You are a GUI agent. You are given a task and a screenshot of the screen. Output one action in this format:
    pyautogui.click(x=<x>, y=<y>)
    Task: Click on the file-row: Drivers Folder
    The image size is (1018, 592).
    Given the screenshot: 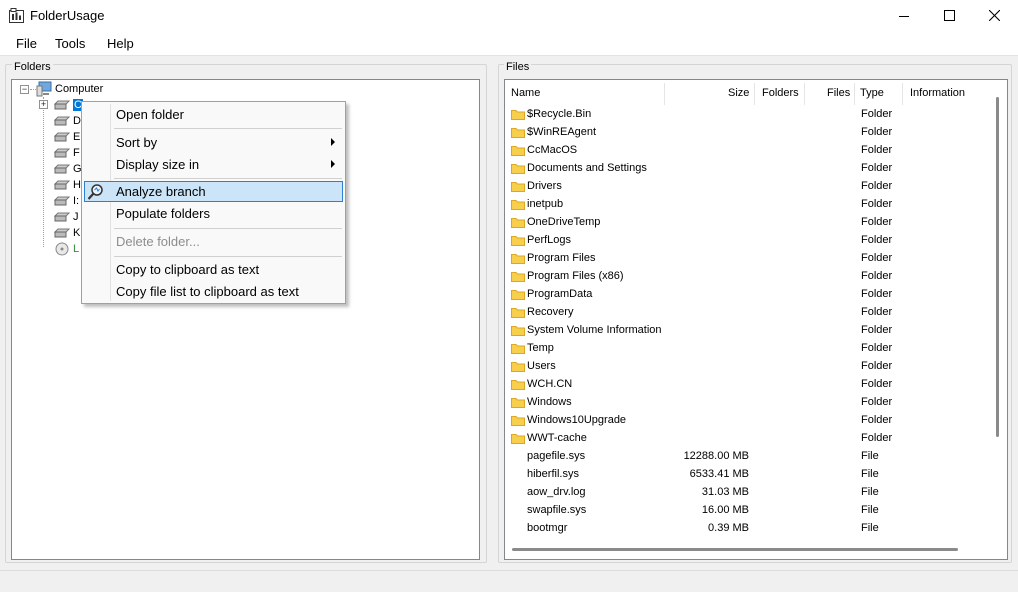 What is the action you would take?
    pyautogui.click(x=751, y=186)
    